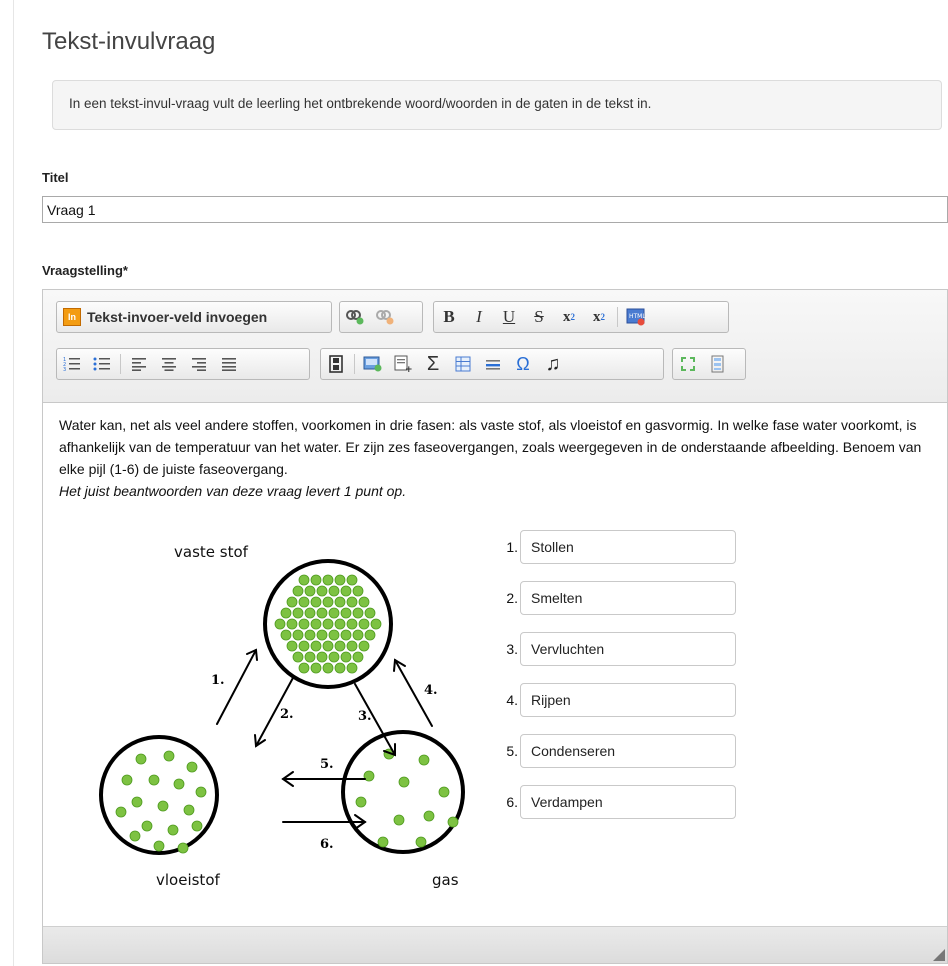  I want to click on horizontal-rule-icon, so click(493, 364).